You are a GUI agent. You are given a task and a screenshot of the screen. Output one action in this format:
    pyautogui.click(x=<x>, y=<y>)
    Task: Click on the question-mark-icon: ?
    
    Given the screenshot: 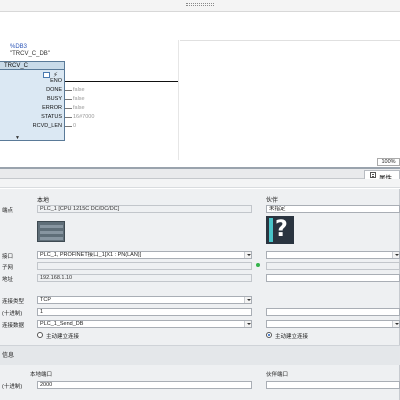 What is the action you would take?
    pyautogui.click(x=281, y=229)
    